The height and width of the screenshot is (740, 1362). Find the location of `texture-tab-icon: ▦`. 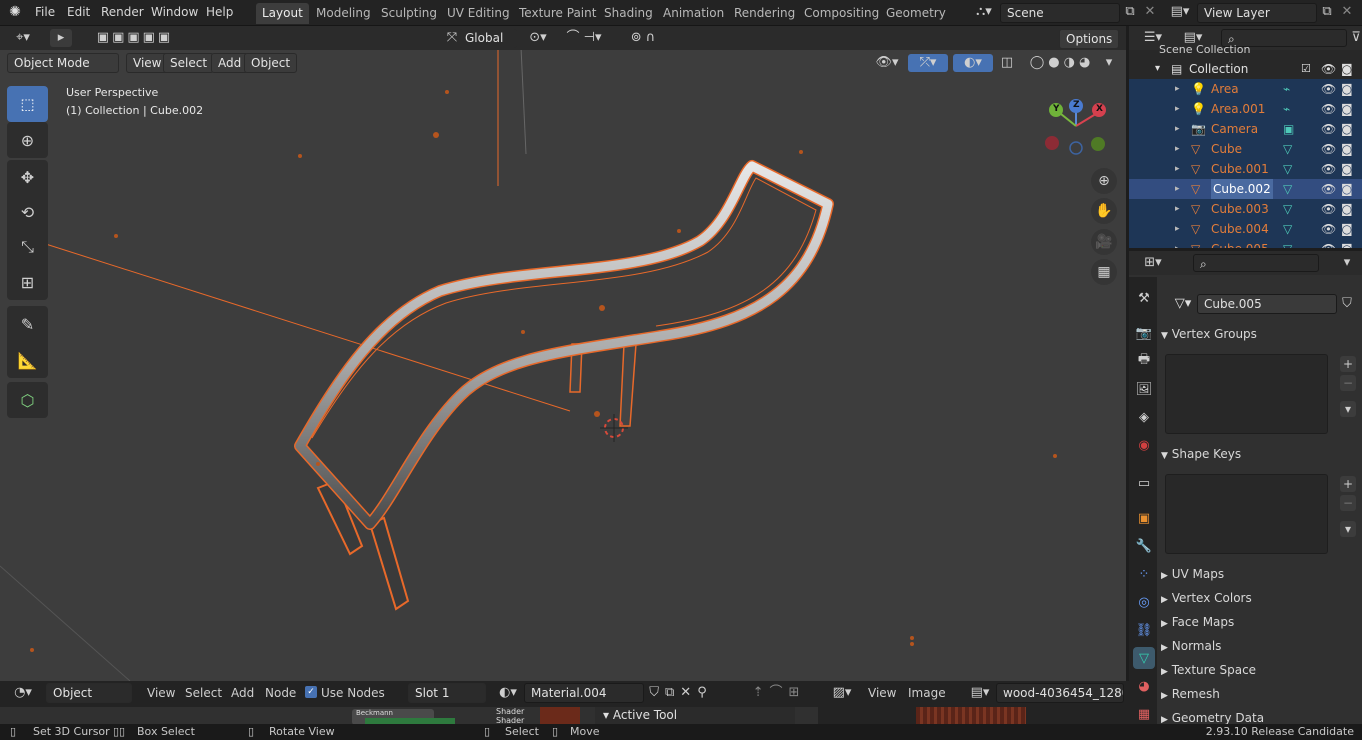

texture-tab-icon: ▦ is located at coordinates (1144, 713).